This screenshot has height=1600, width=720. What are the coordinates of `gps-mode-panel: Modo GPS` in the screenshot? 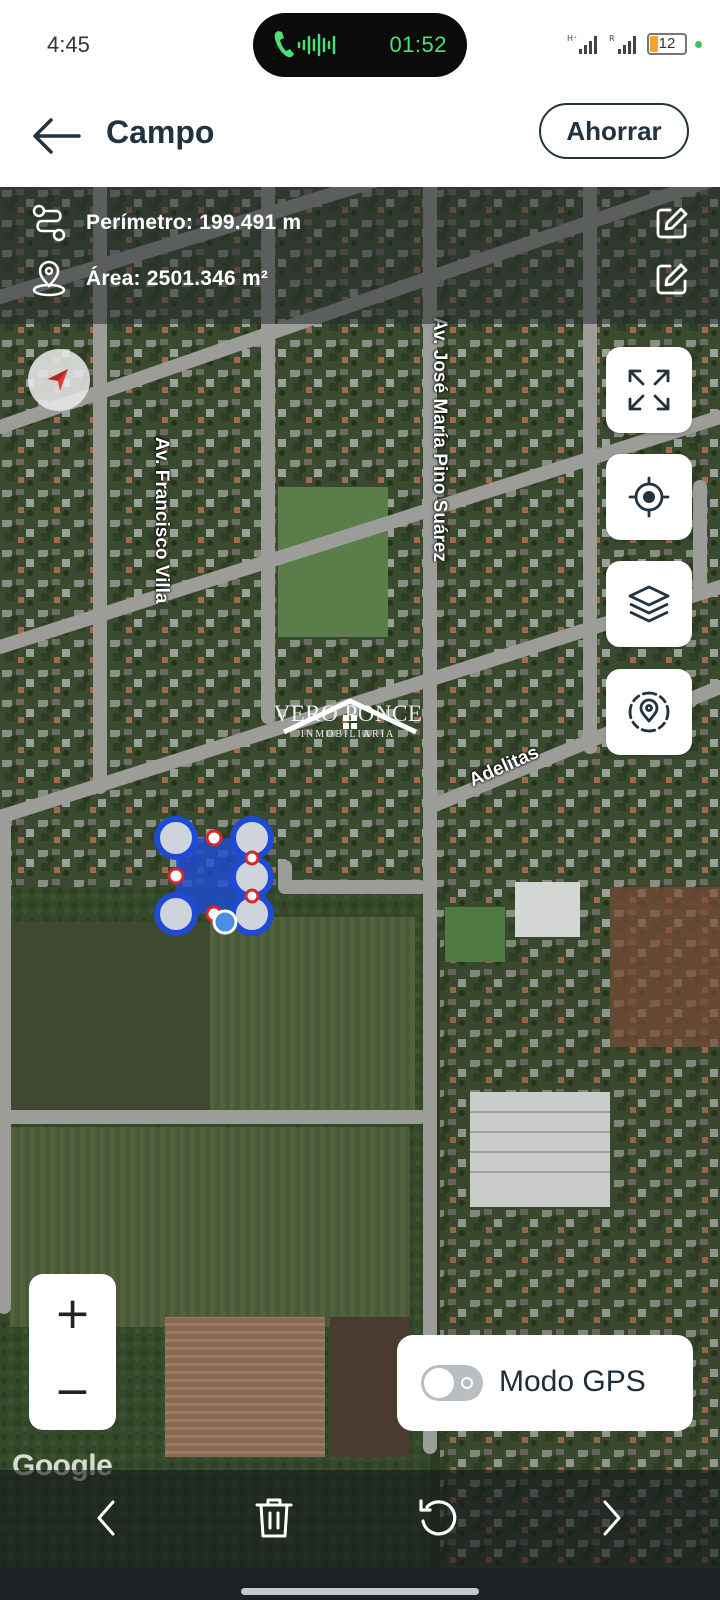 It's located at (545, 1383).